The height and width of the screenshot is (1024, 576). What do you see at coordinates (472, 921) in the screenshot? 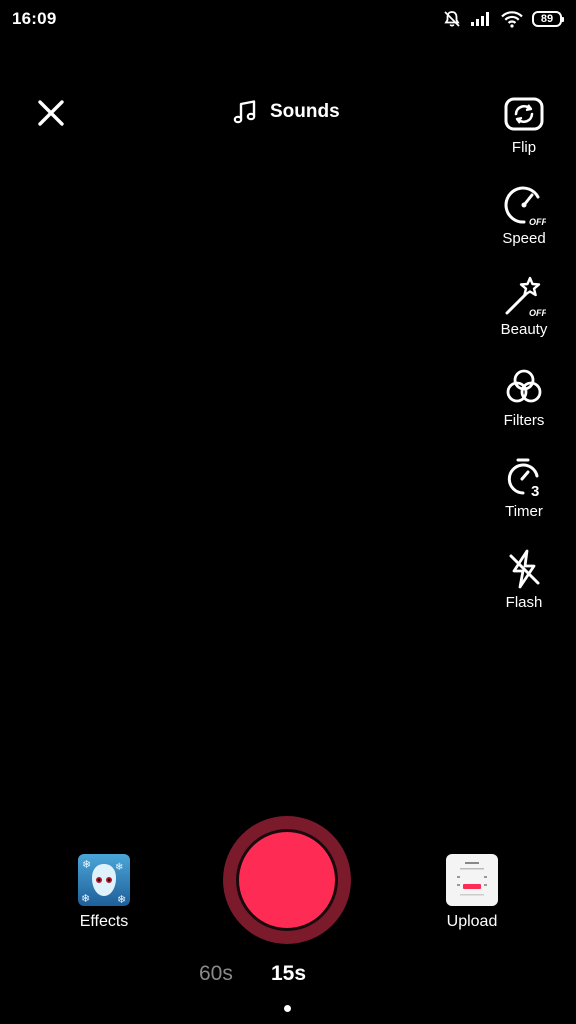
I see `upload-label: Upload` at bounding box center [472, 921].